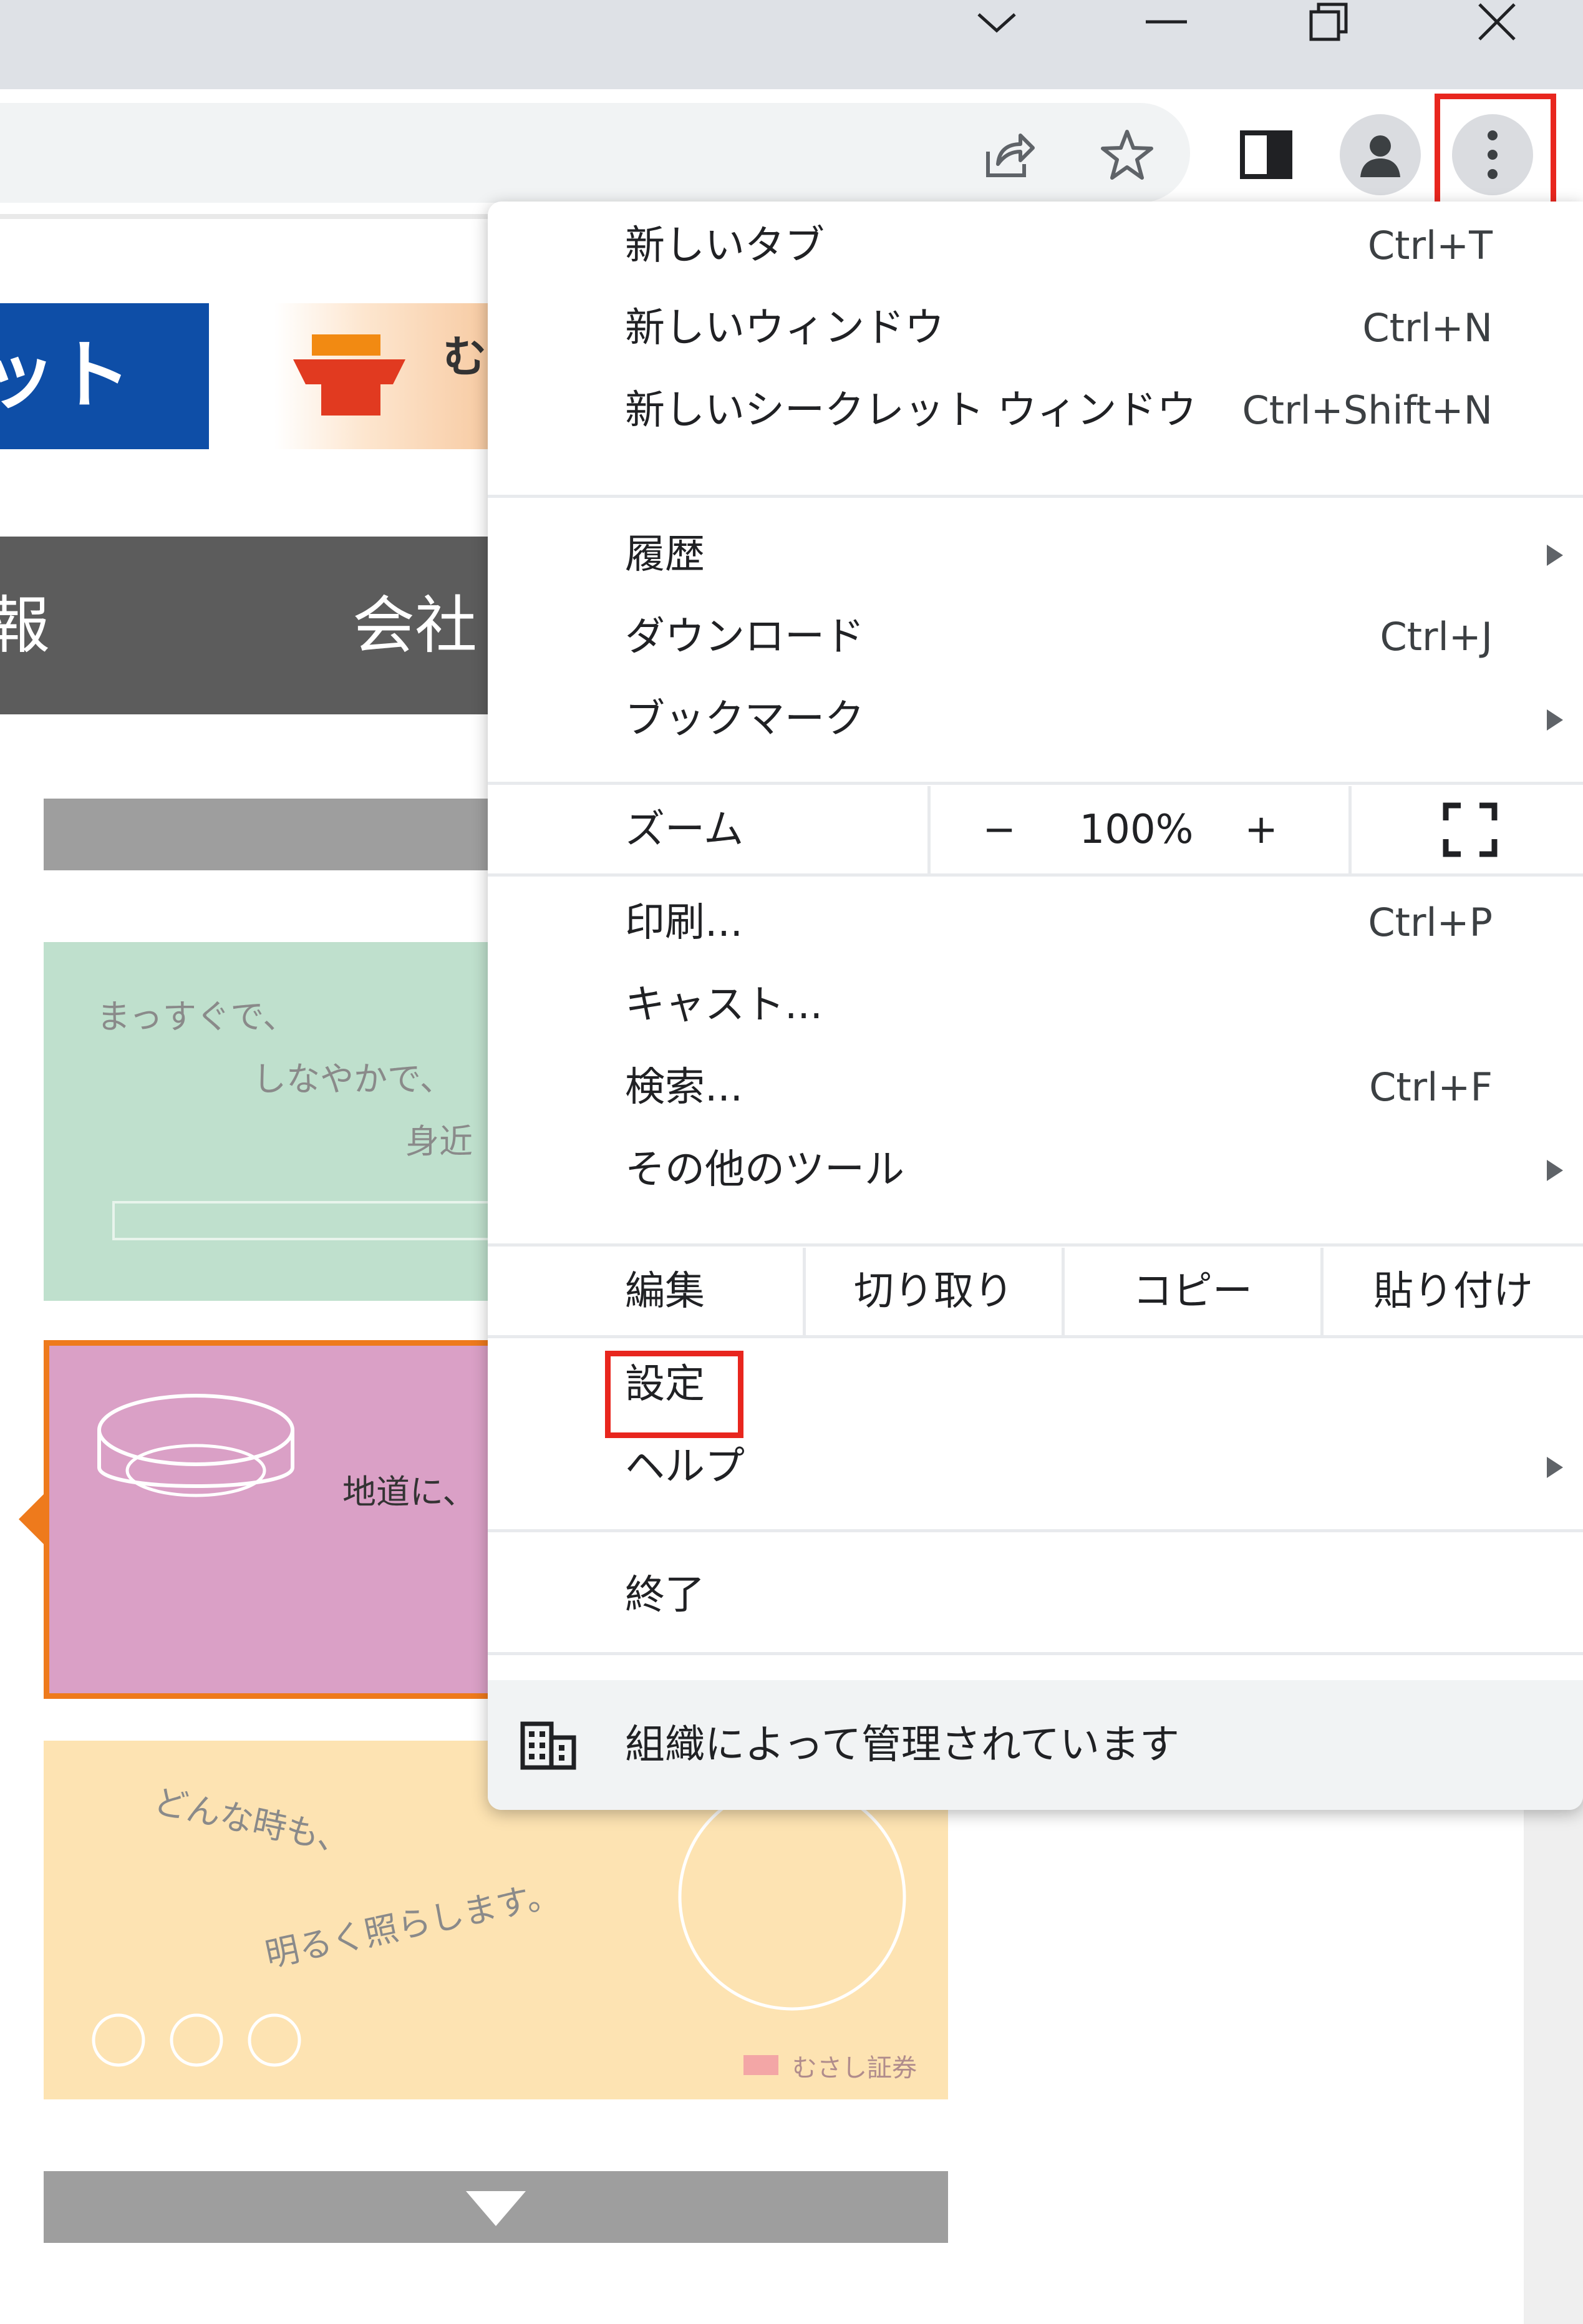 The height and width of the screenshot is (2324, 1583). I want to click on menu-label: その他のツール, so click(764, 1170).